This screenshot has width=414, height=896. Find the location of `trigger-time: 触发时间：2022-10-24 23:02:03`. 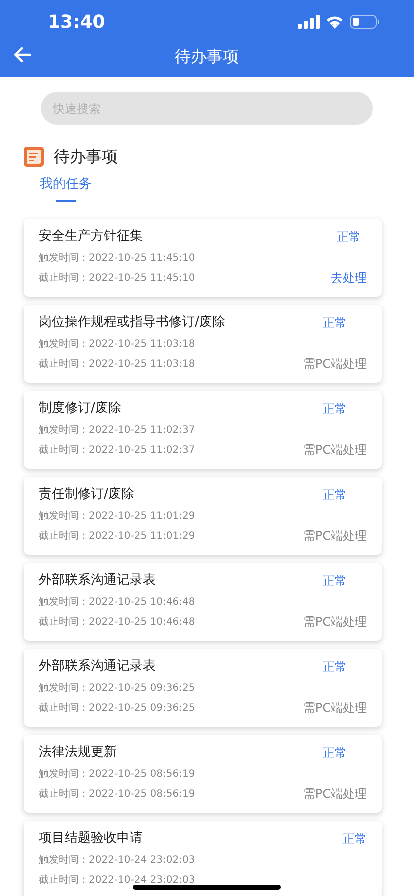

trigger-time: 触发时间：2022-10-24 23:02:03 is located at coordinates (117, 861).